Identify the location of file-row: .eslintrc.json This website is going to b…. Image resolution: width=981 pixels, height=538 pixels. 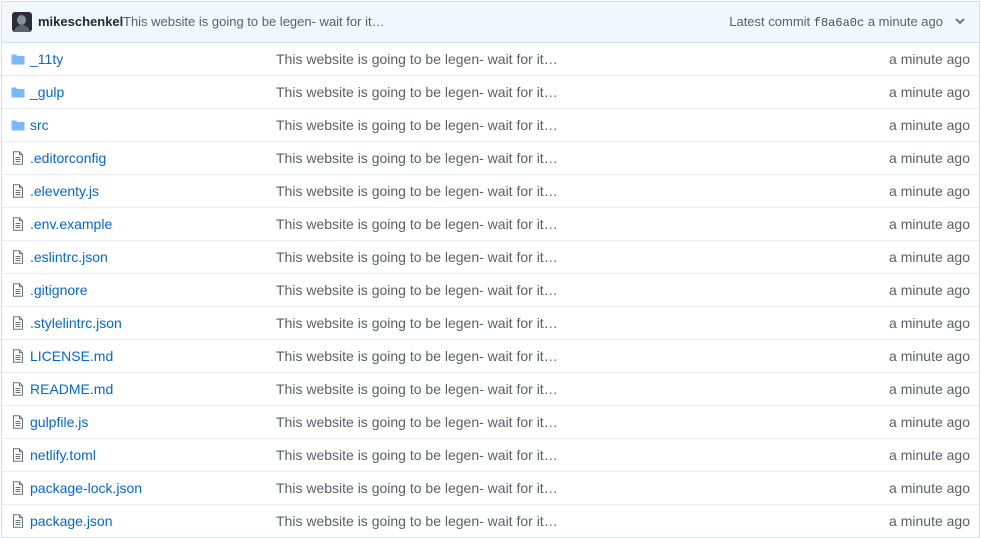
(490, 256).